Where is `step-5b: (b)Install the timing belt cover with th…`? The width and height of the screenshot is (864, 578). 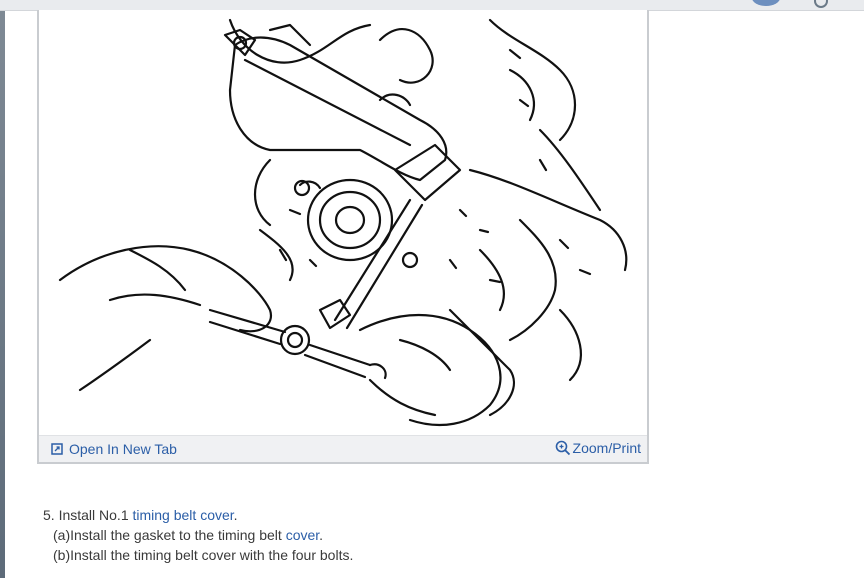
step-5b: (b)Install the timing belt cover with th… is located at coordinates (203, 555).